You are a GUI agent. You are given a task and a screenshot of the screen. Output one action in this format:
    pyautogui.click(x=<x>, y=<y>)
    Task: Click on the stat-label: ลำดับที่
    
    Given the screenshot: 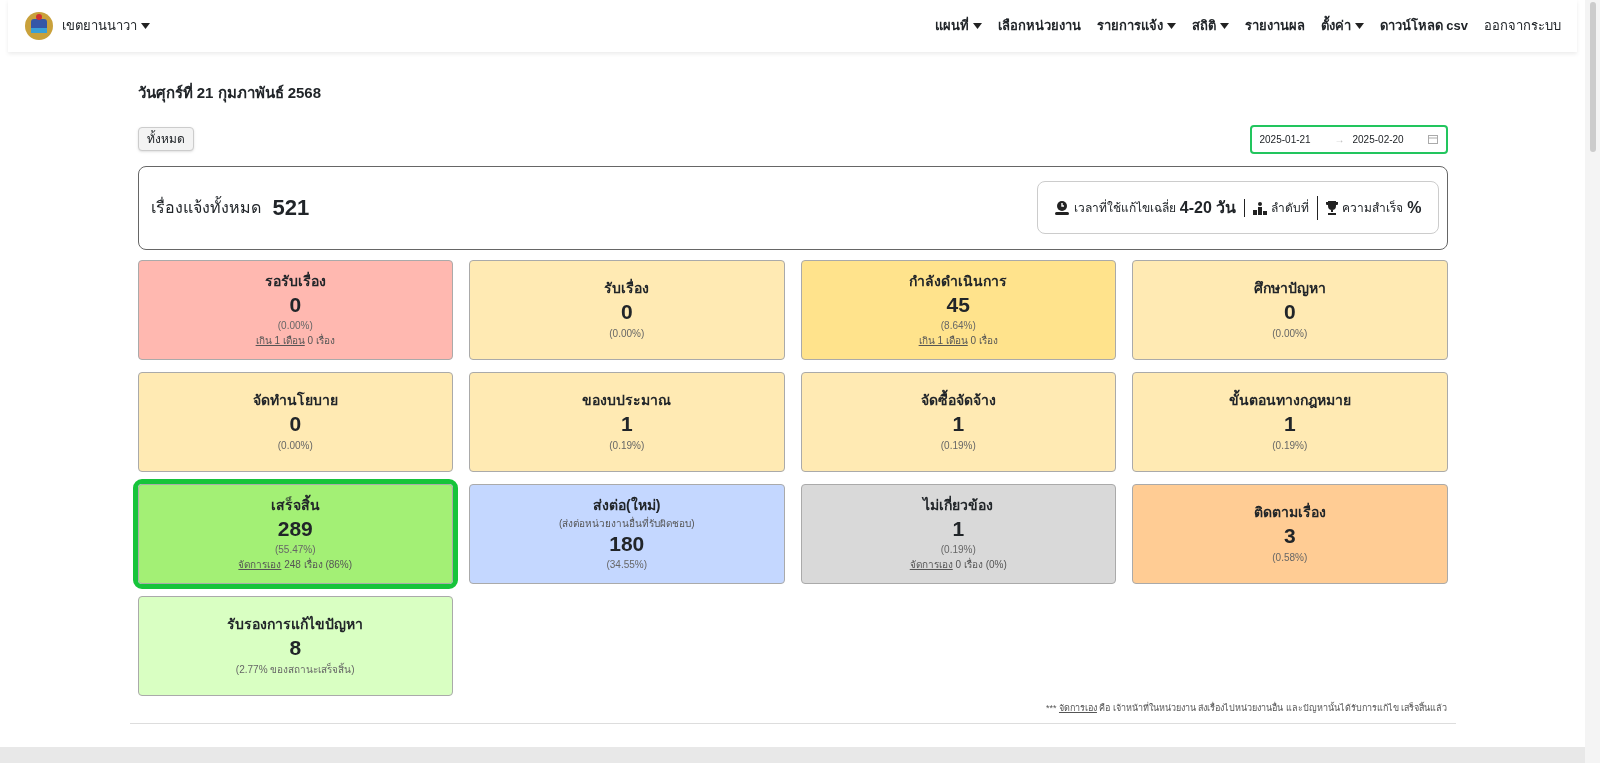 What is the action you would take?
    pyautogui.click(x=1290, y=207)
    